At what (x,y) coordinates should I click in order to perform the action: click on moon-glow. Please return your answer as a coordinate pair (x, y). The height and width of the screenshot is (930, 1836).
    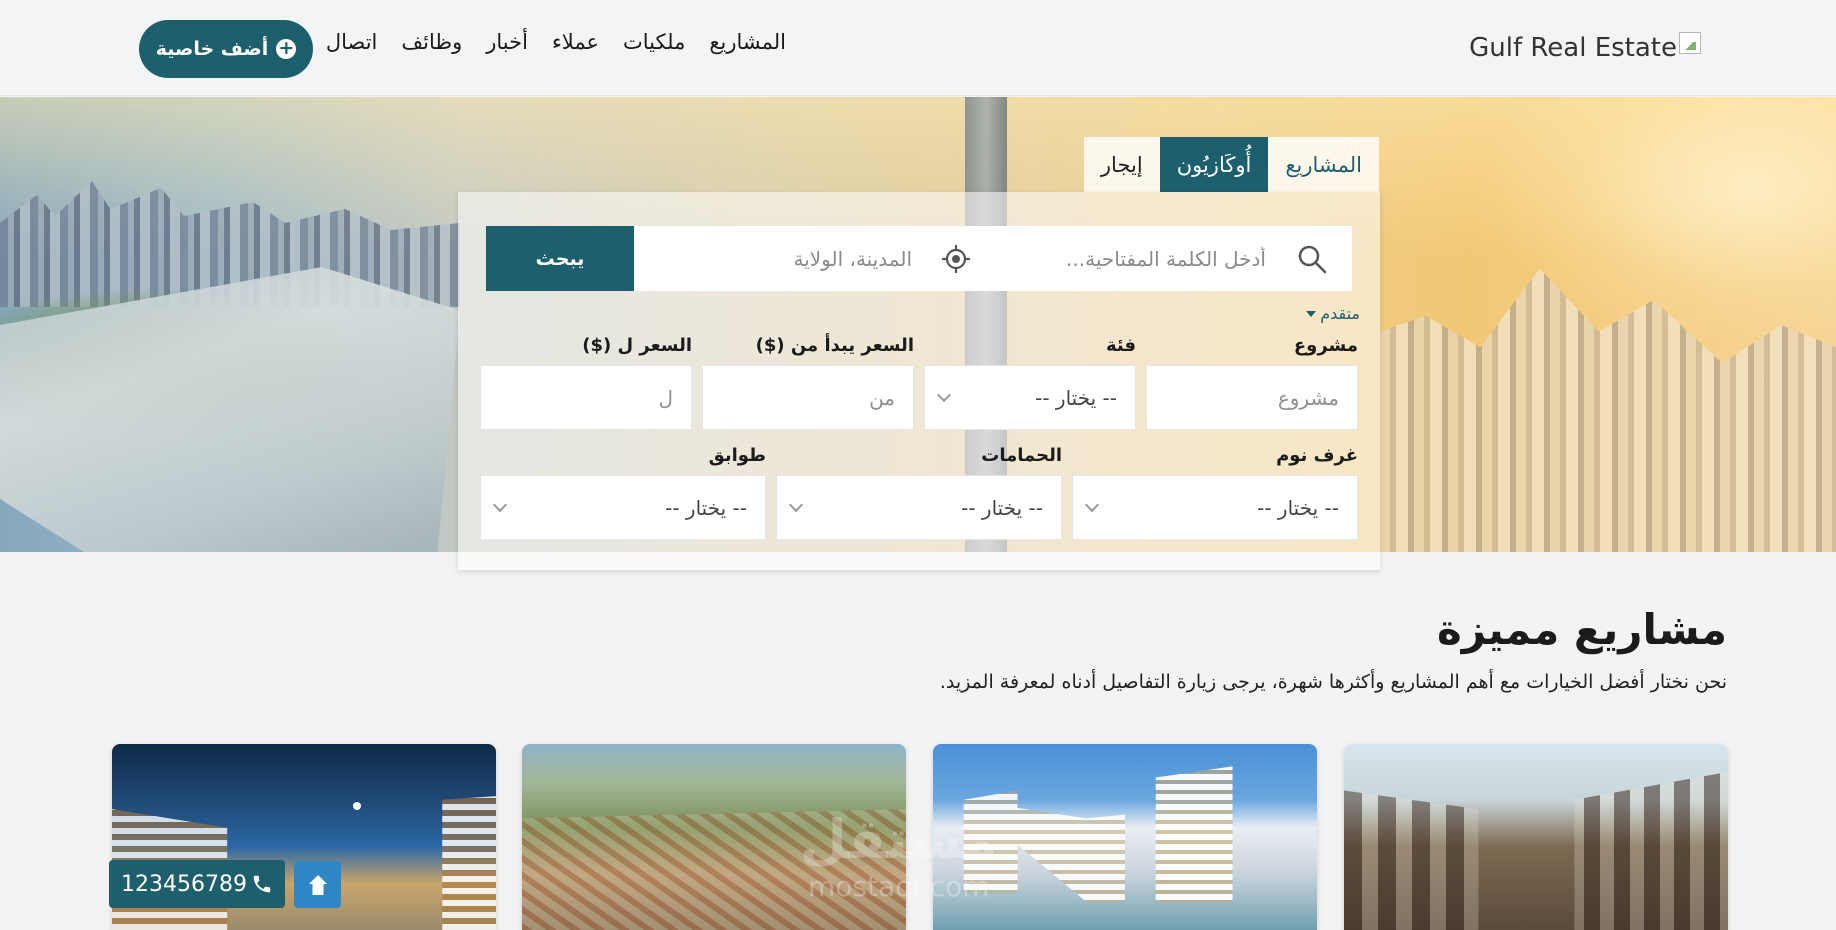
    Looking at the image, I should click on (357, 806).